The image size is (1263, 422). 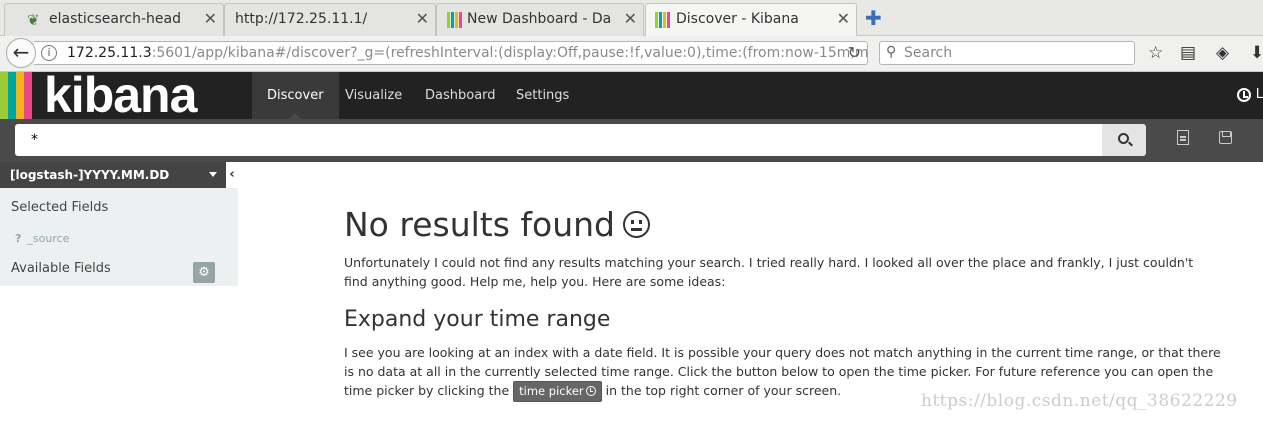 What do you see at coordinates (460, 95) in the screenshot?
I see `nav-dashboard: Dashboard` at bounding box center [460, 95].